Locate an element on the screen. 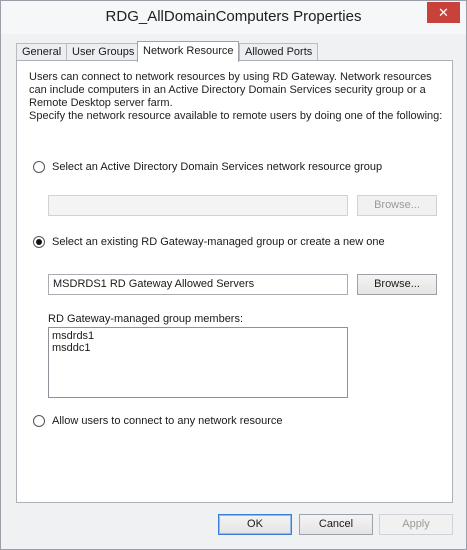 The image size is (467, 550). radio-any-resource is located at coordinates (39, 421).